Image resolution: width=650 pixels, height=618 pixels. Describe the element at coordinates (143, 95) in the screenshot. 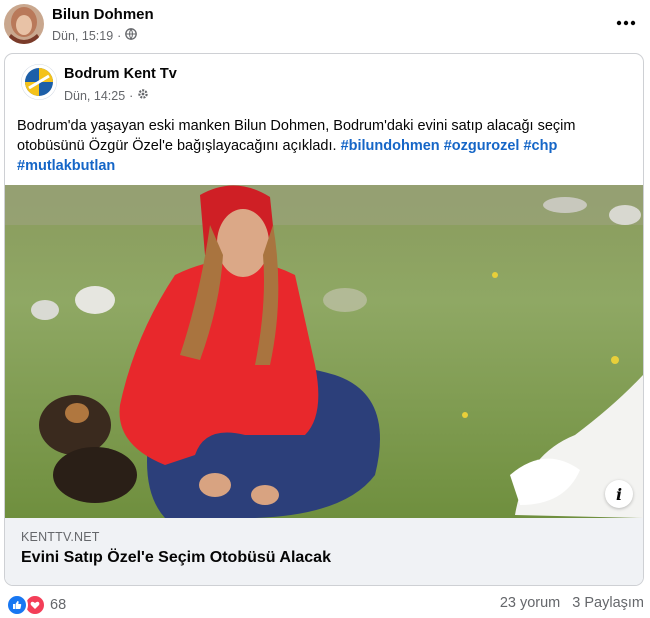

I see `gear-icon` at that location.